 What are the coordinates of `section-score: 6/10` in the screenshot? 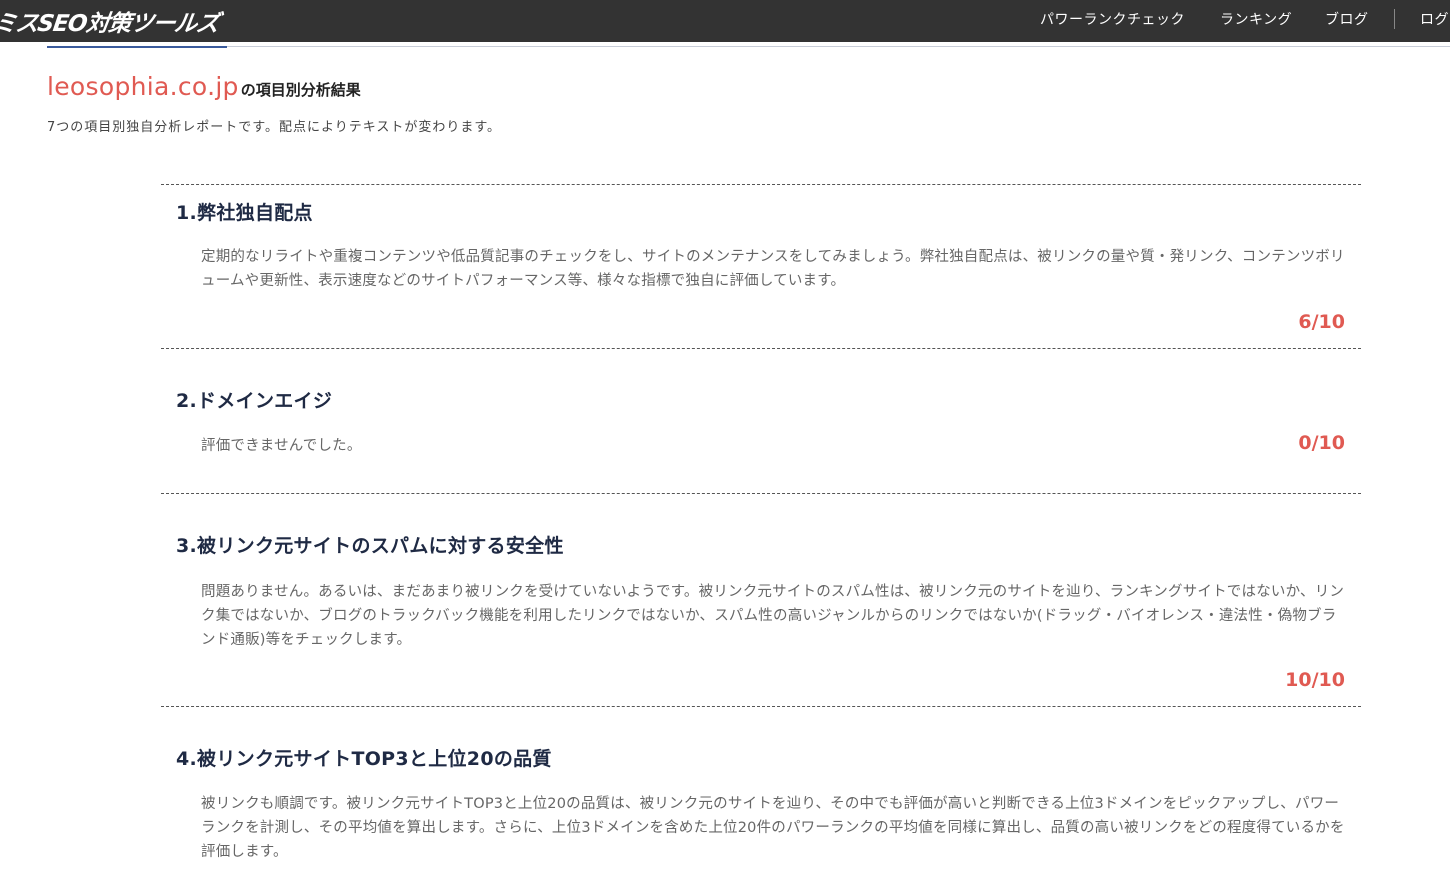 It's located at (1321, 322).